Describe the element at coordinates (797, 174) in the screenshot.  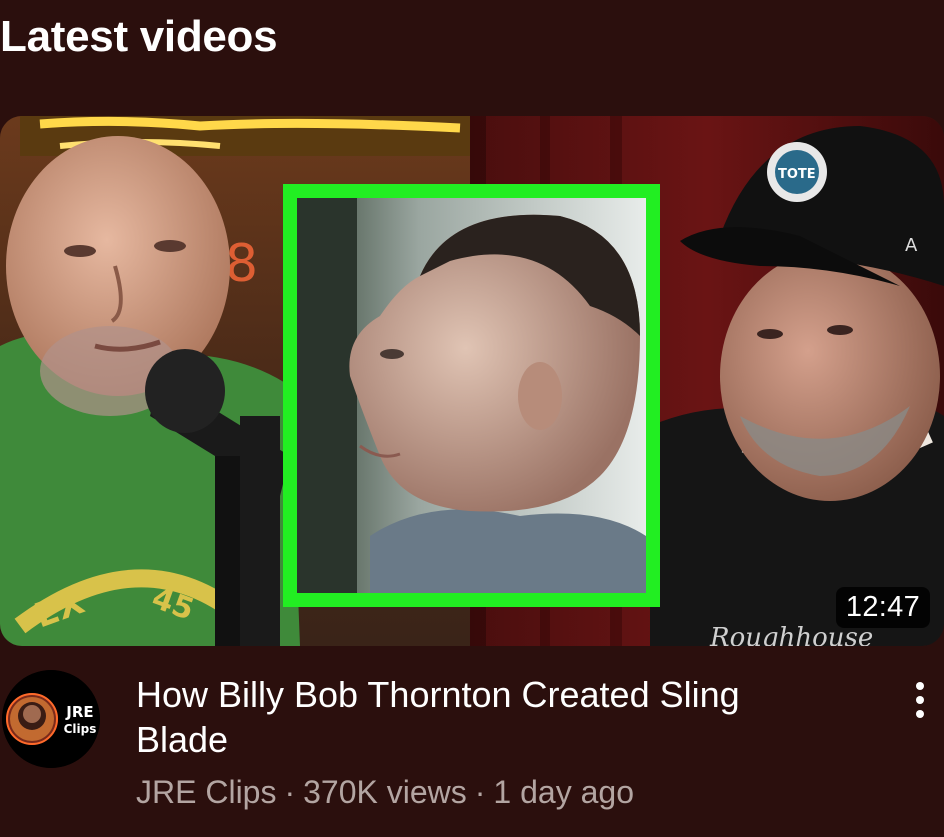
I see `svg-text: TOTE` at that location.